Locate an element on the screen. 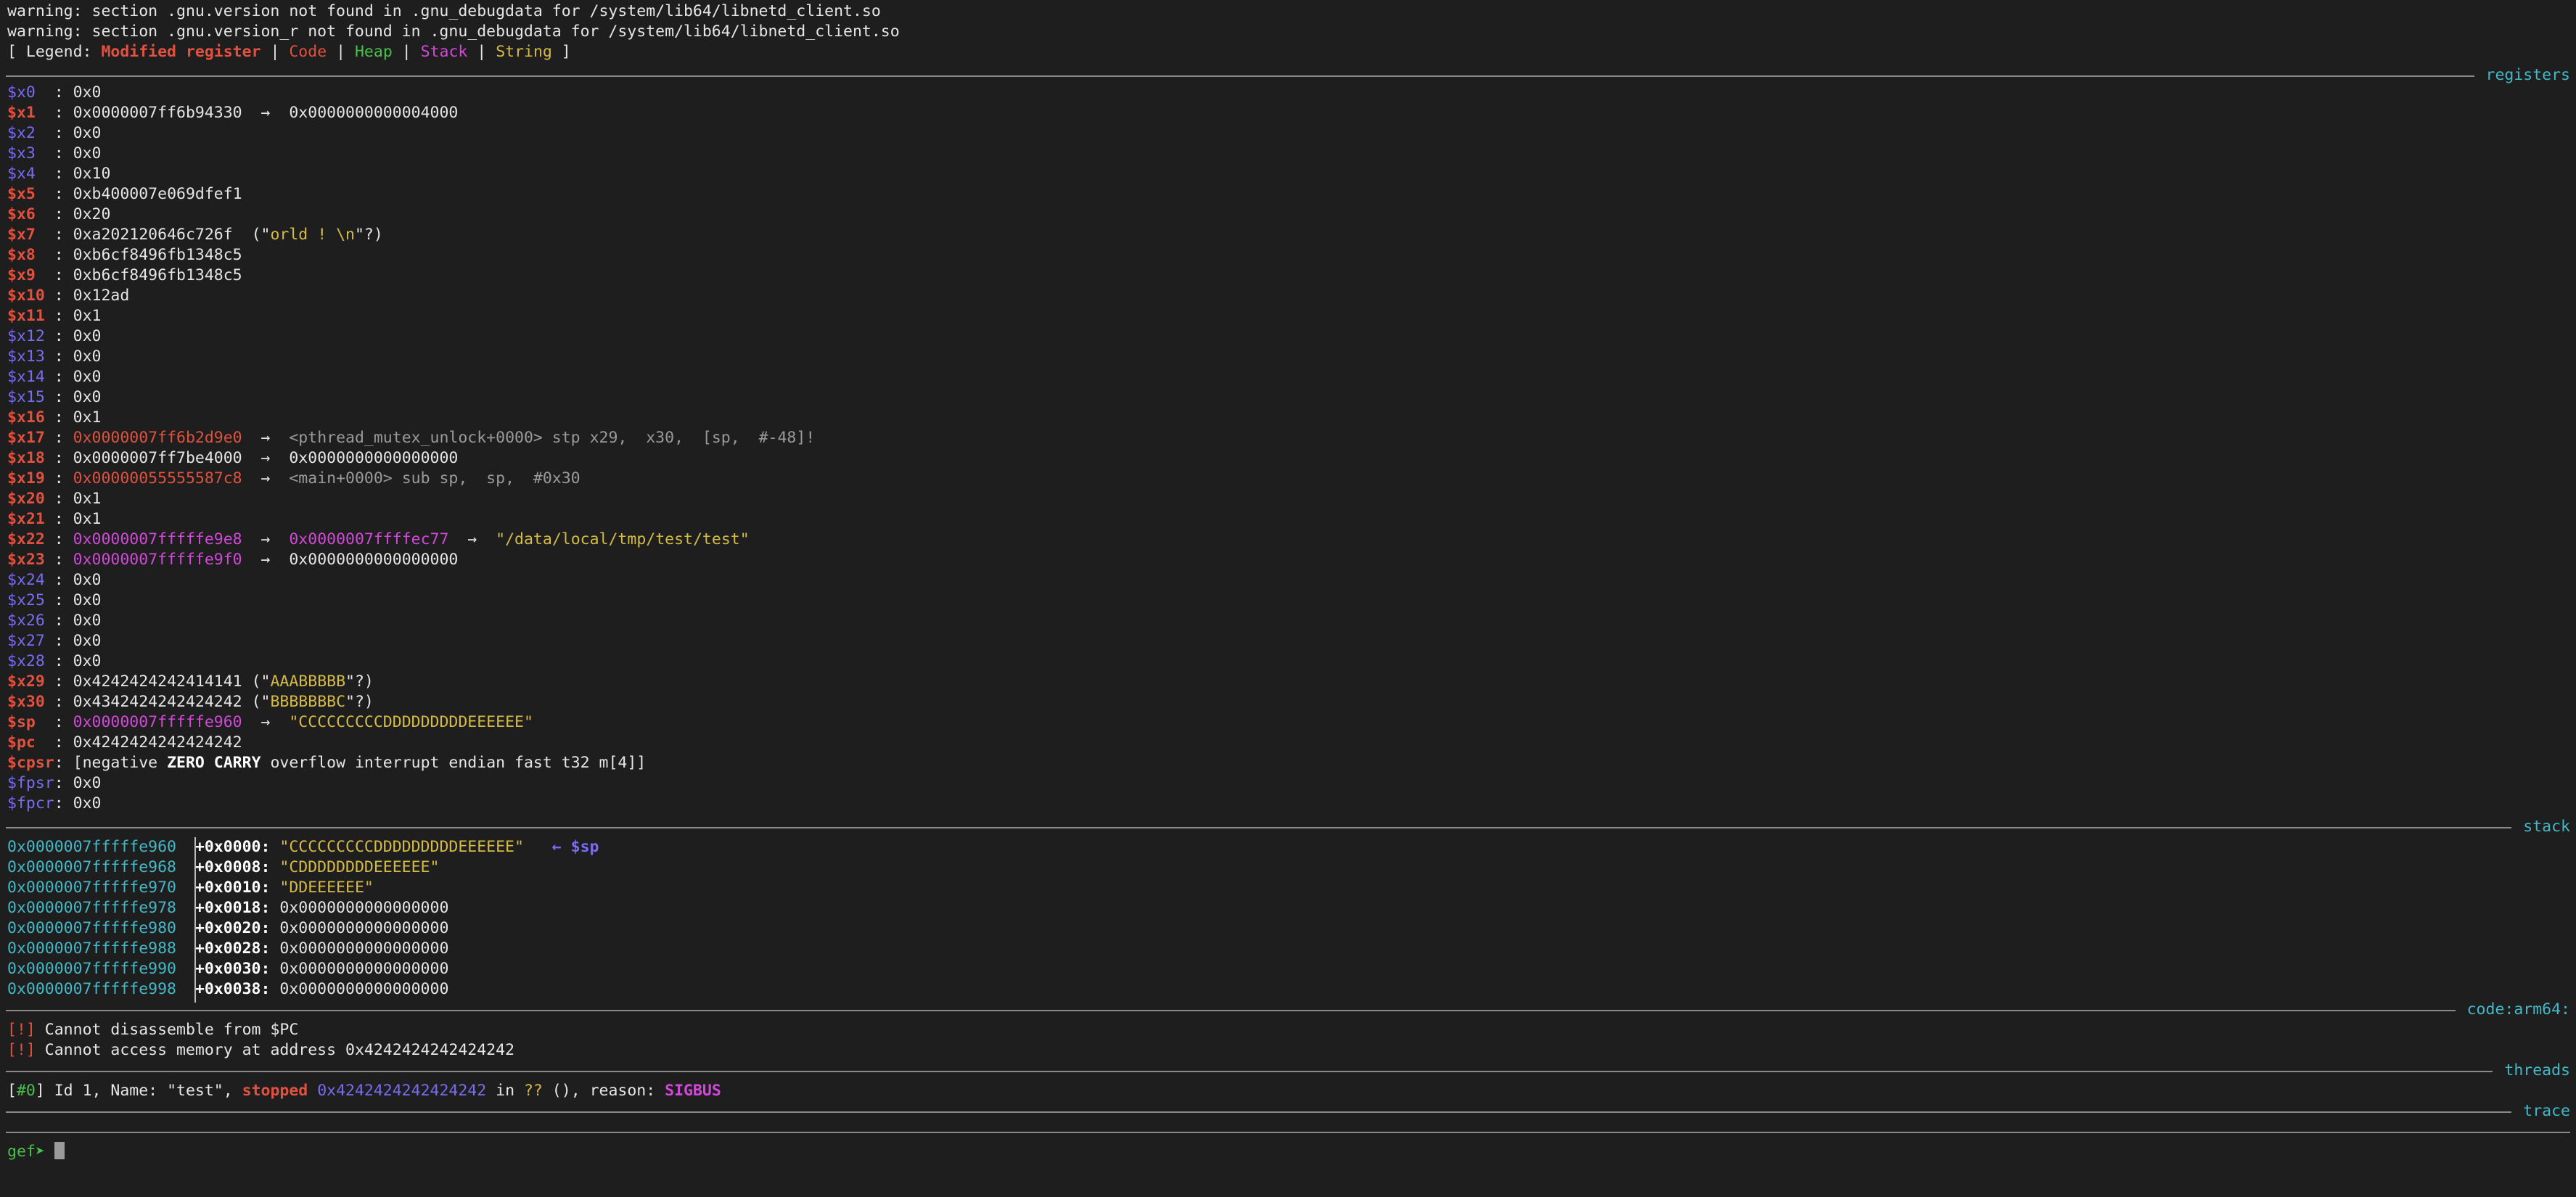  stack-offset: +0x0008: is located at coordinates (237, 867).